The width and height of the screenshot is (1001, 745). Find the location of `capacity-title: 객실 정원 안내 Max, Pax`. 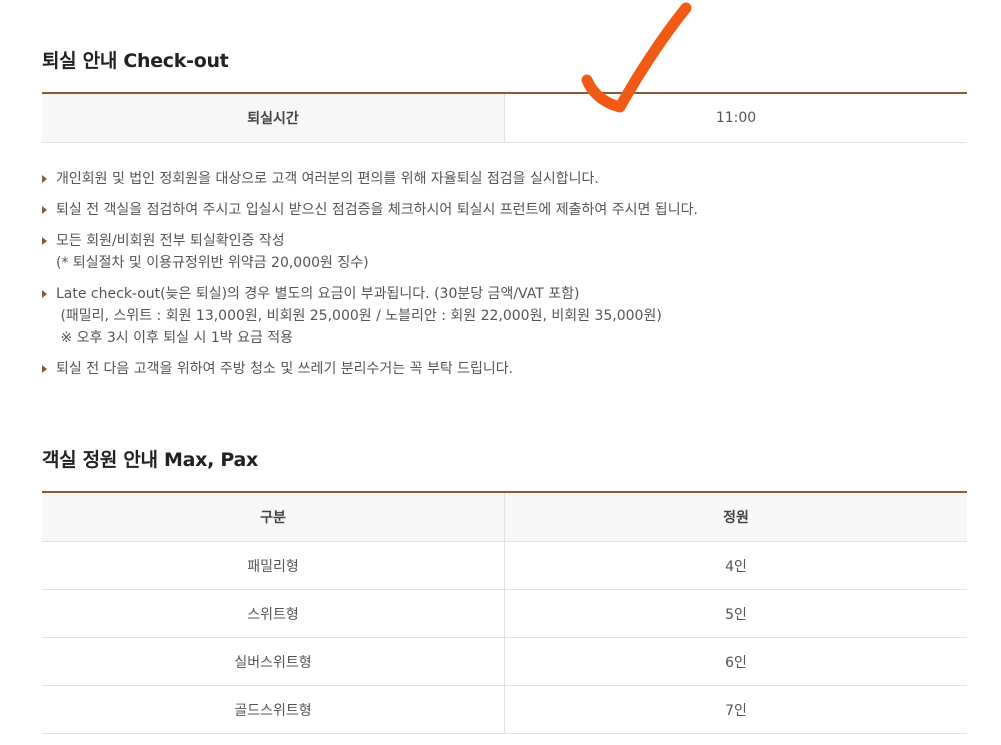

capacity-title: 객실 정원 안내 Max, Pax is located at coordinates (150, 460).